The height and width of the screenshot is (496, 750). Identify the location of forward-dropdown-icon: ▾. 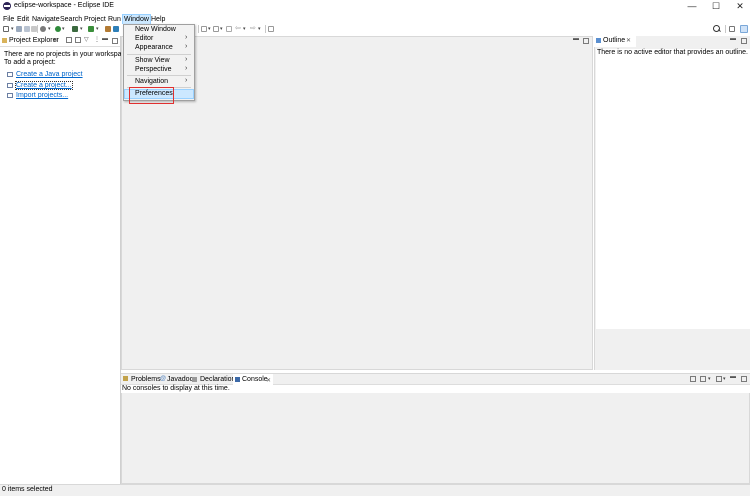
(259, 29).